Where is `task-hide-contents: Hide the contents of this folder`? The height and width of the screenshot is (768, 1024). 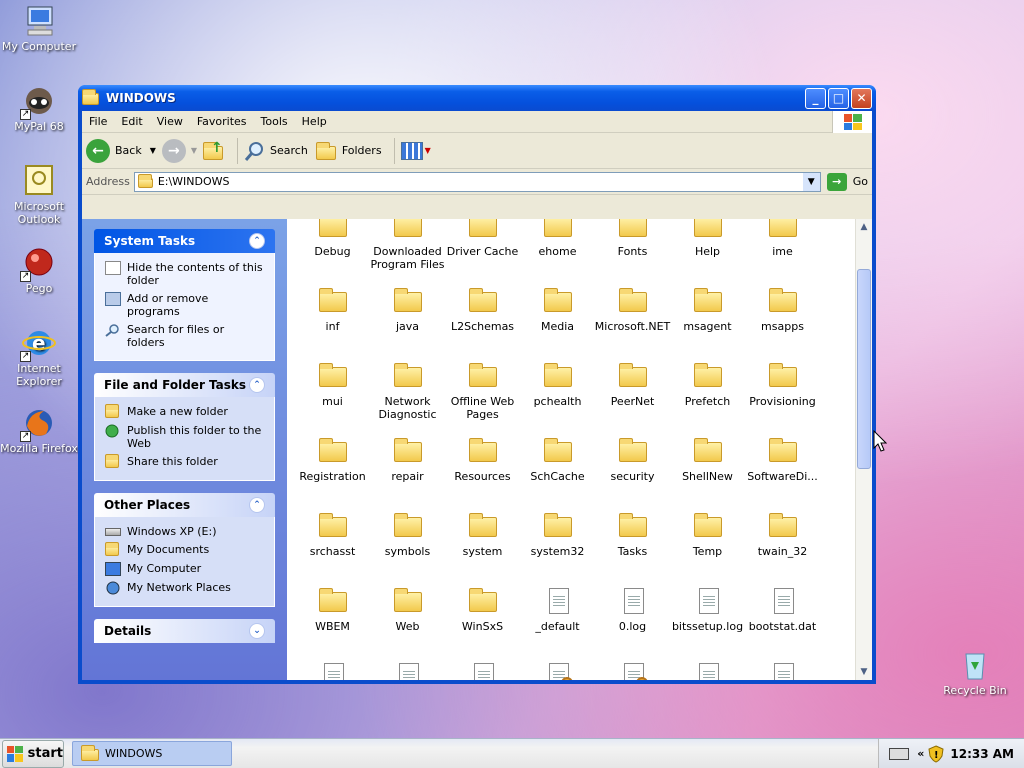 task-hide-contents: Hide the contents of this folder is located at coordinates (184, 274).